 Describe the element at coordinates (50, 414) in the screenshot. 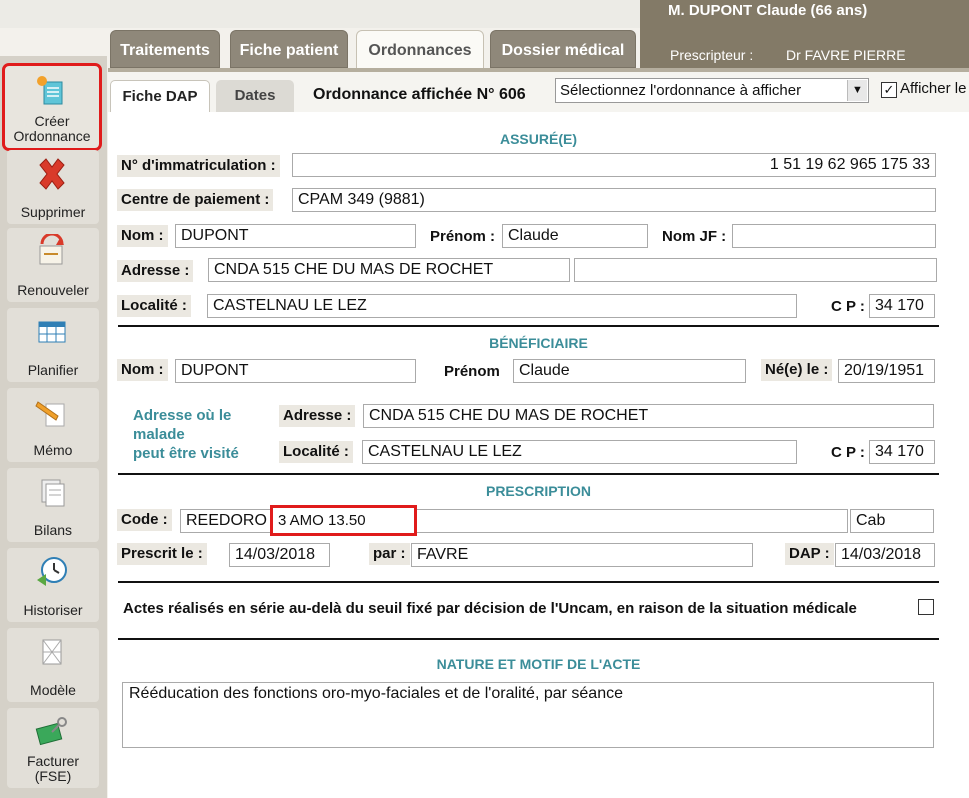

I see `memo-pencil-icon` at that location.